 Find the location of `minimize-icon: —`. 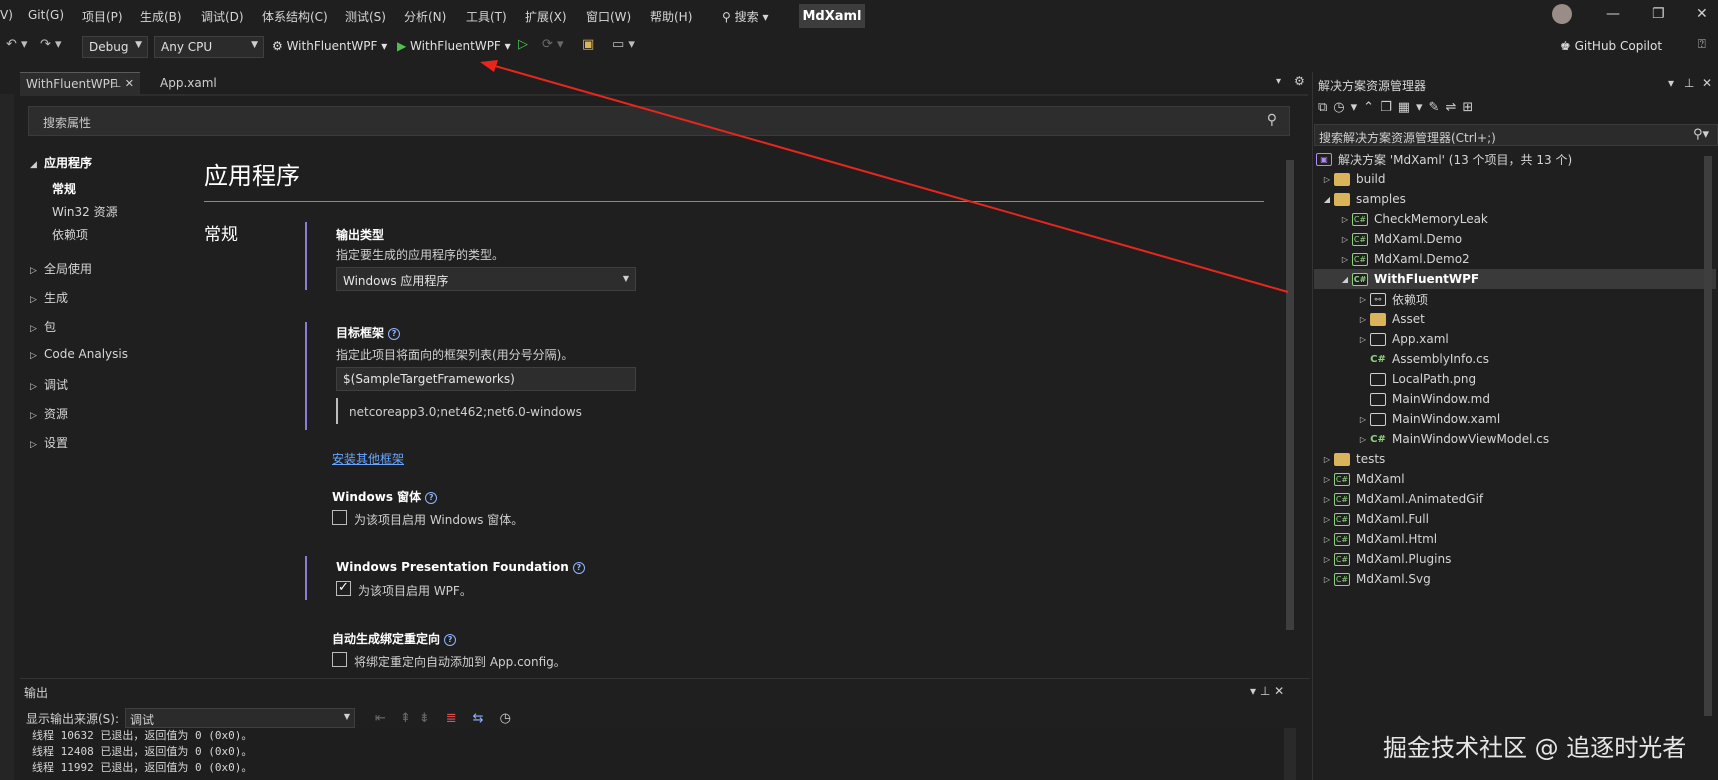

minimize-icon: — is located at coordinates (1613, 14).